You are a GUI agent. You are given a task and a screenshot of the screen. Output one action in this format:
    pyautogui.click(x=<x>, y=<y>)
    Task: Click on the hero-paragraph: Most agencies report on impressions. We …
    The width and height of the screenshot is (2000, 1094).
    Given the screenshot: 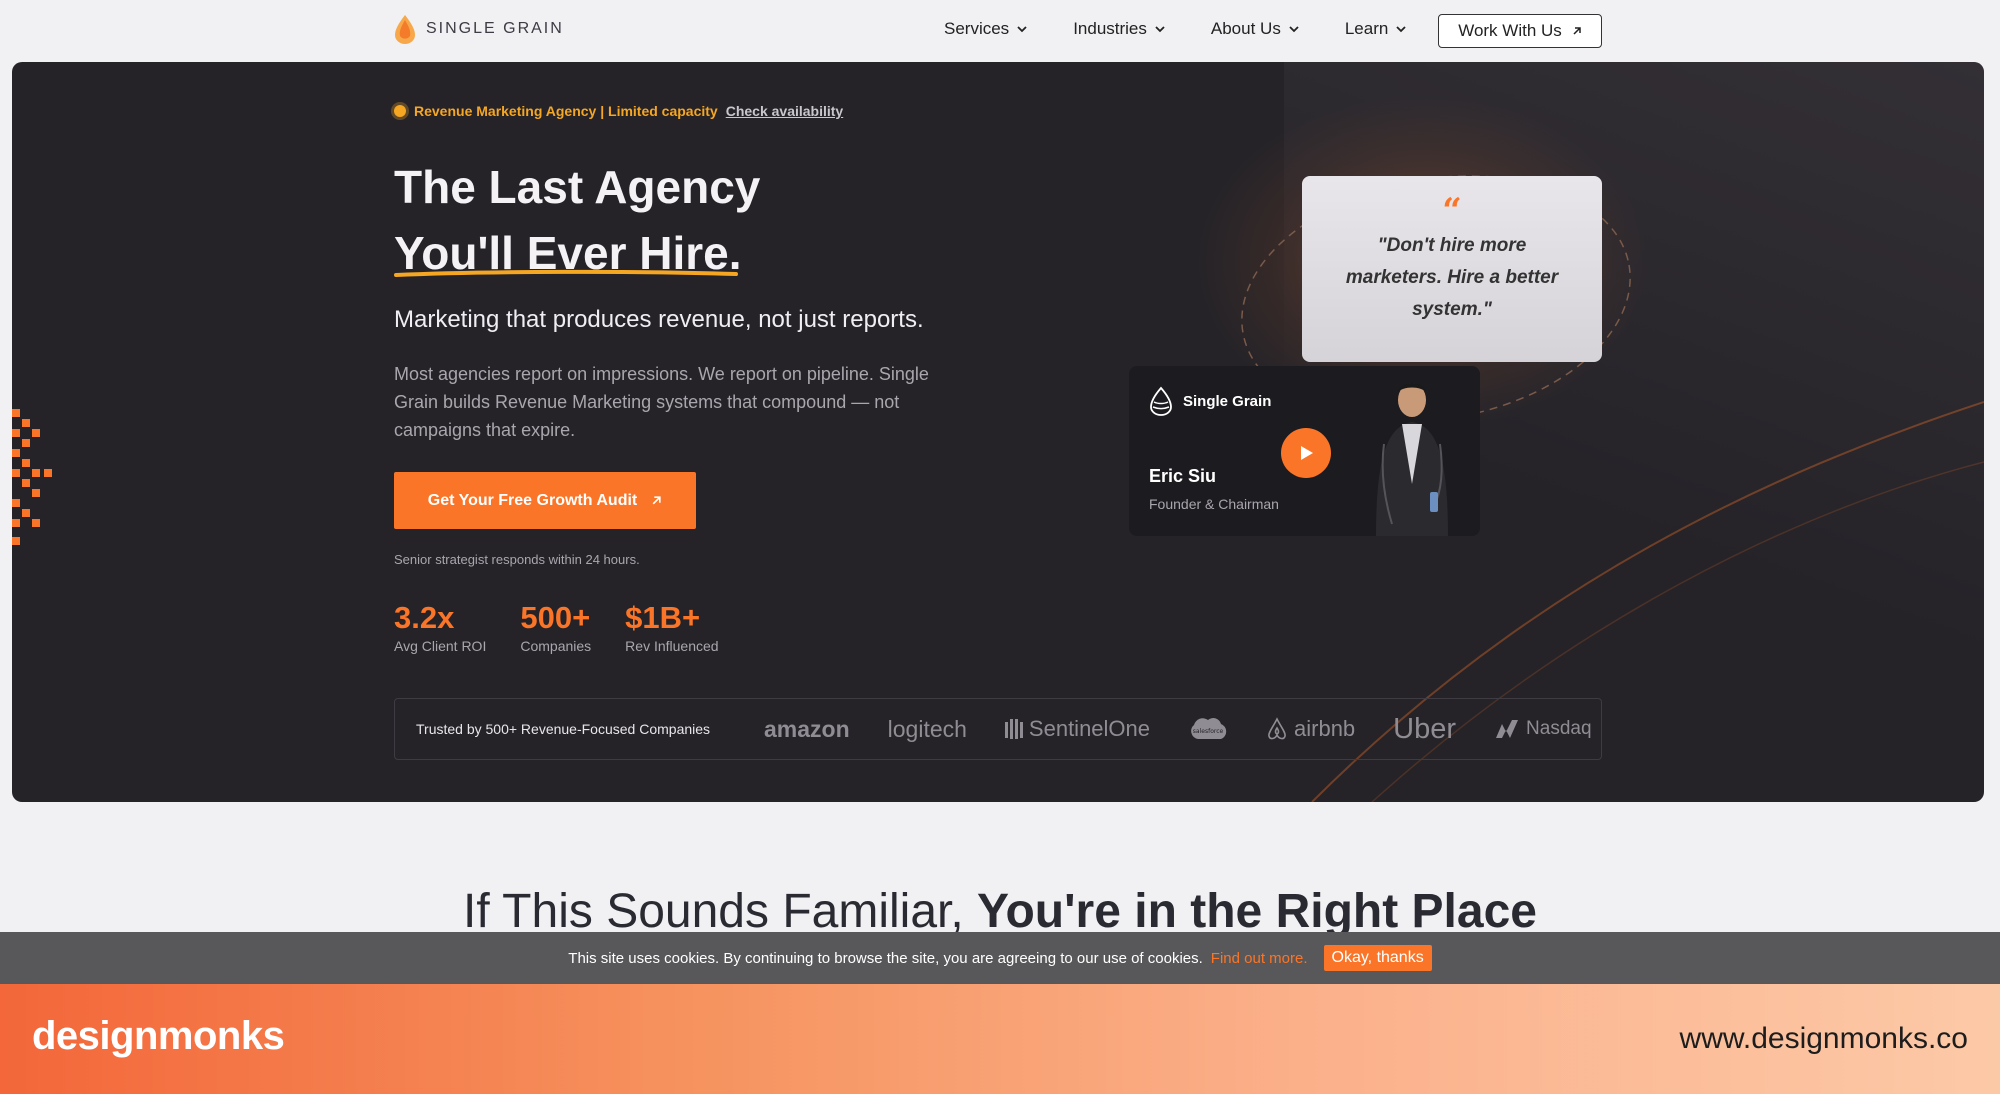 What is the action you would take?
    pyautogui.click(x=661, y=402)
    